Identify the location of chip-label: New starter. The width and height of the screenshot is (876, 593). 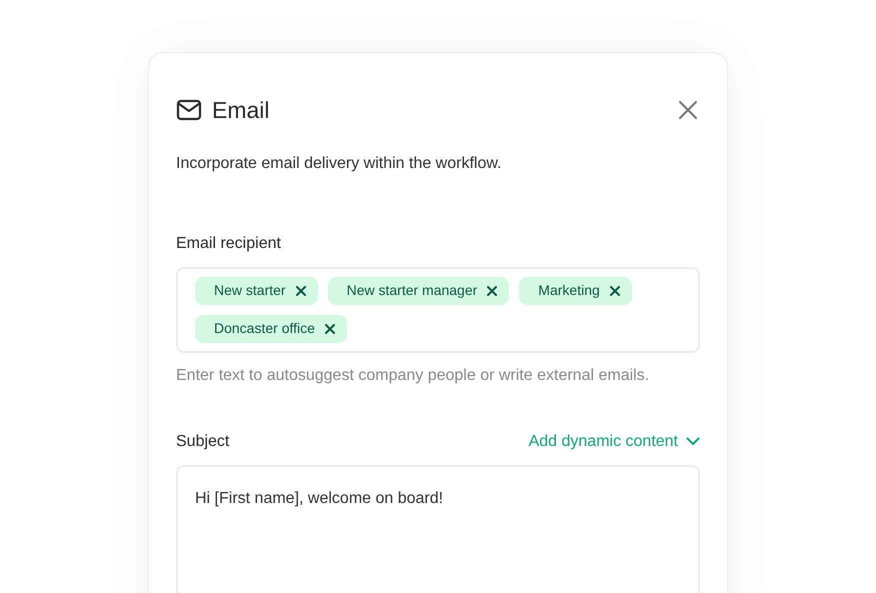
(250, 290).